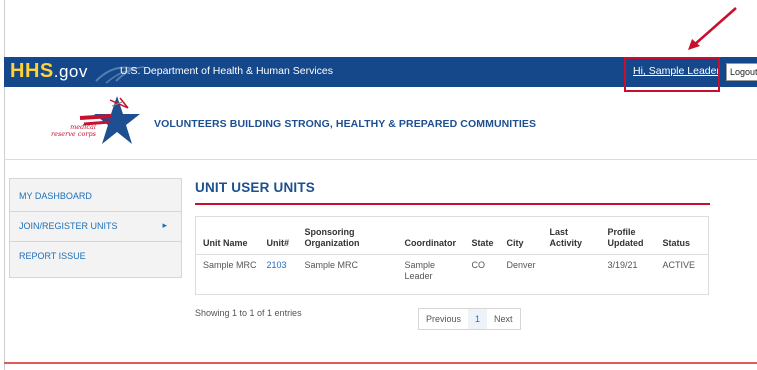  Describe the element at coordinates (248, 313) in the screenshot. I see `entries-info: Showing 1 to 1 of 1 entries` at that location.